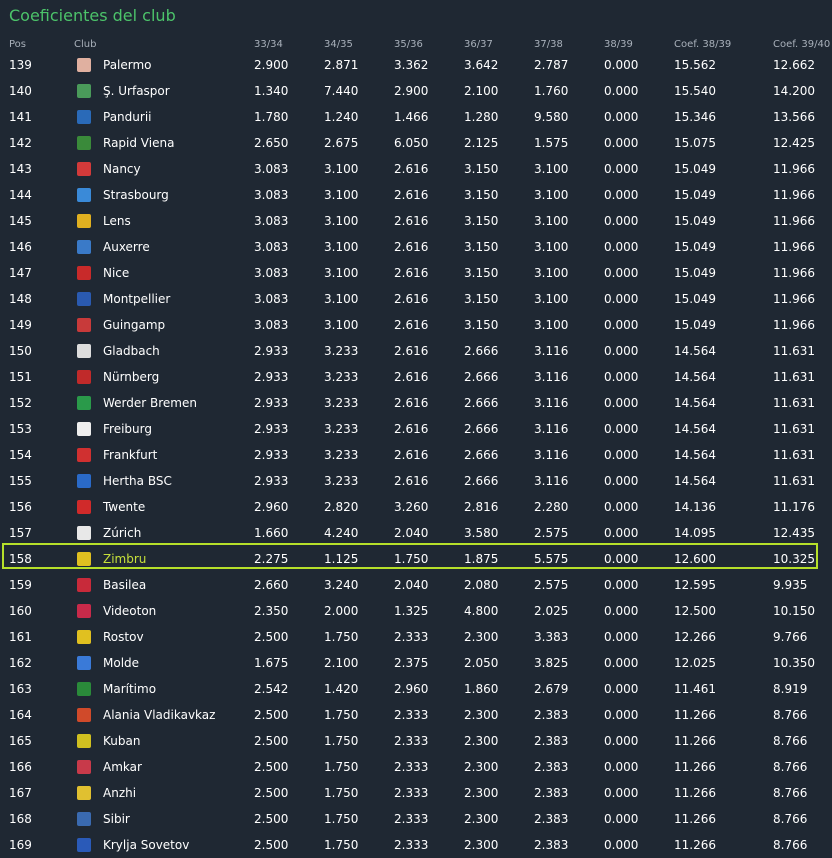 This screenshot has height=858, width=832. I want to click on club-name: Marítimo, so click(129, 689).